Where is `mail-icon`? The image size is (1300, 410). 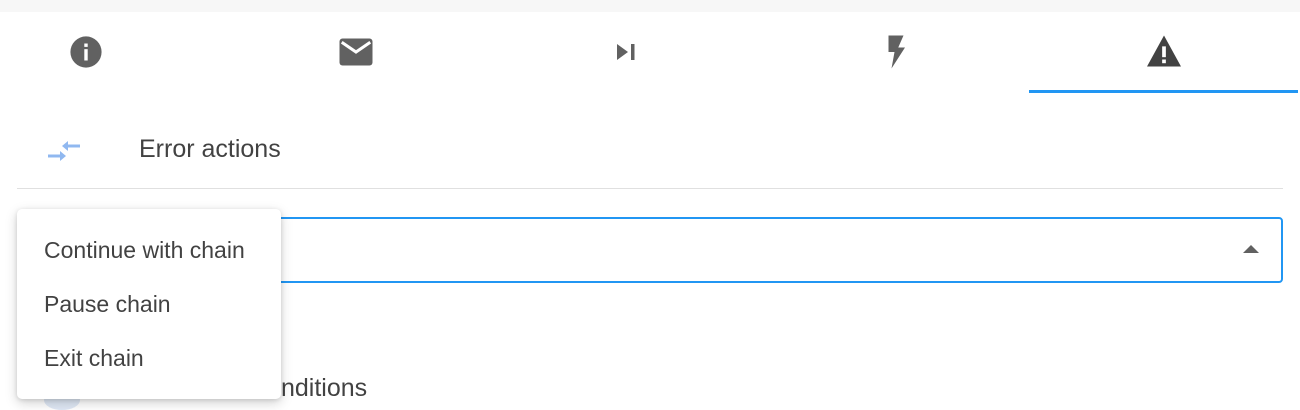 mail-icon is located at coordinates (356, 52).